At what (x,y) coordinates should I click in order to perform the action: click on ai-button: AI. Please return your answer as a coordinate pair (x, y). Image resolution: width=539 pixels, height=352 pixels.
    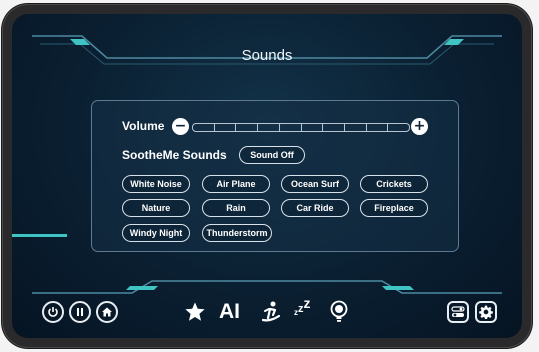
    Looking at the image, I should click on (229, 312).